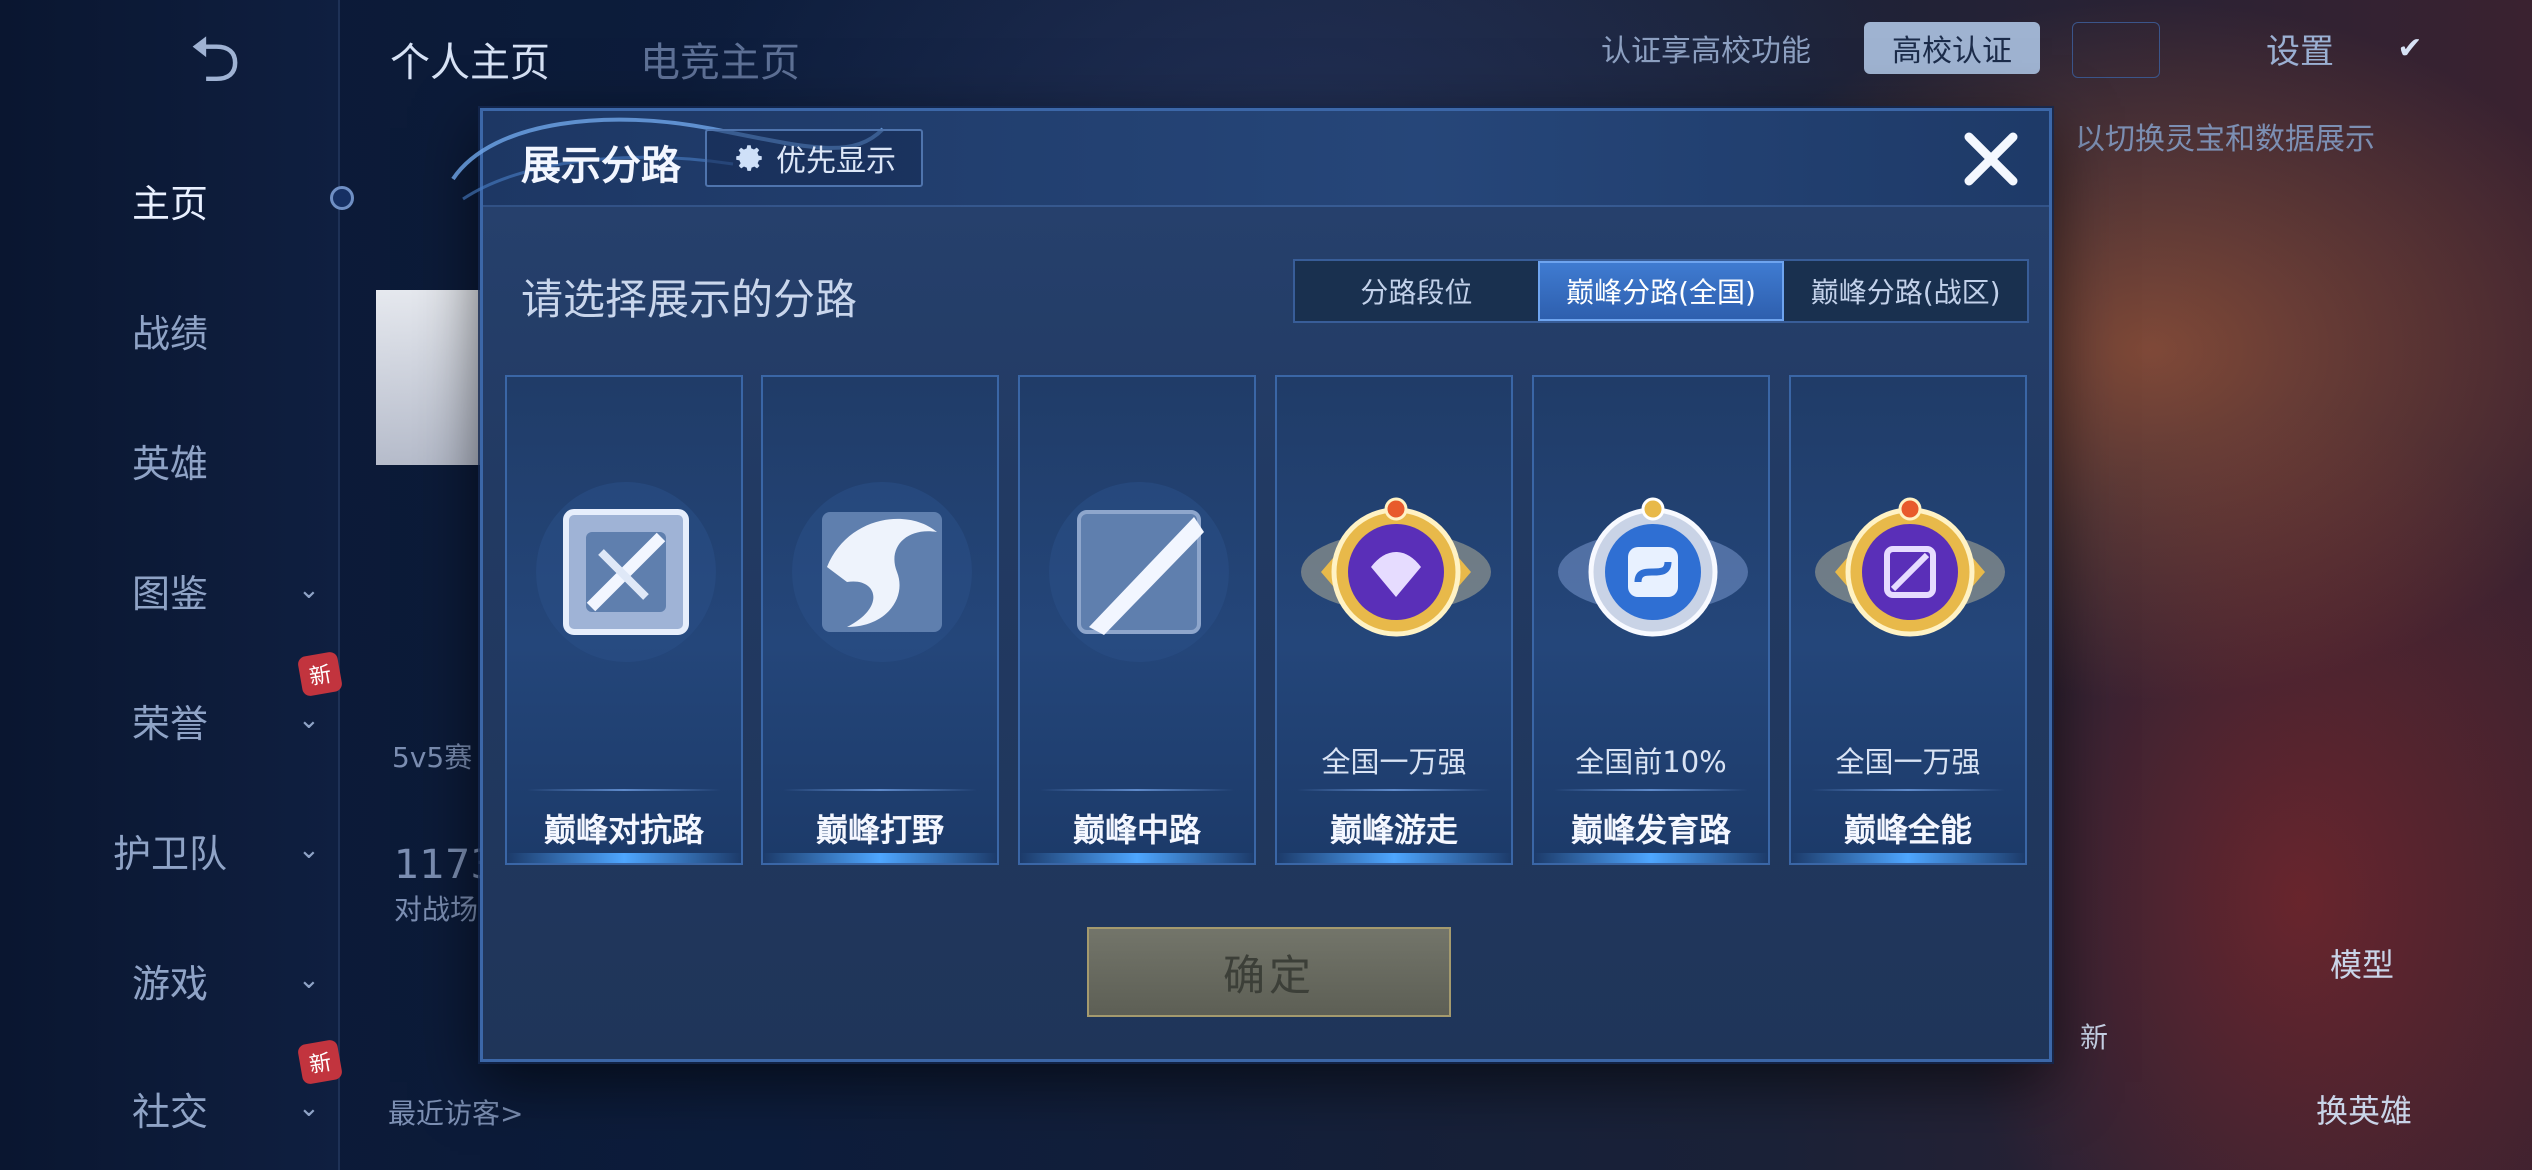 This screenshot has width=2532, height=1170. I want to click on back-arrow-icon: ⮌, so click(215, 60).